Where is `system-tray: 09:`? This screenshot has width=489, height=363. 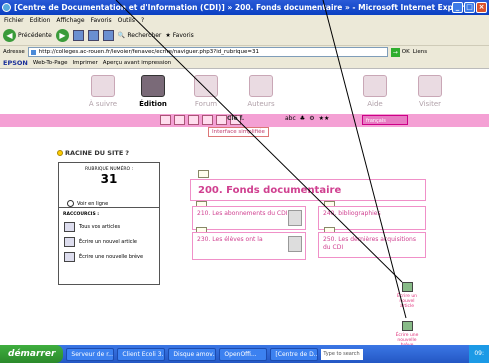
system-tray: 09: is located at coordinates (479, 354).